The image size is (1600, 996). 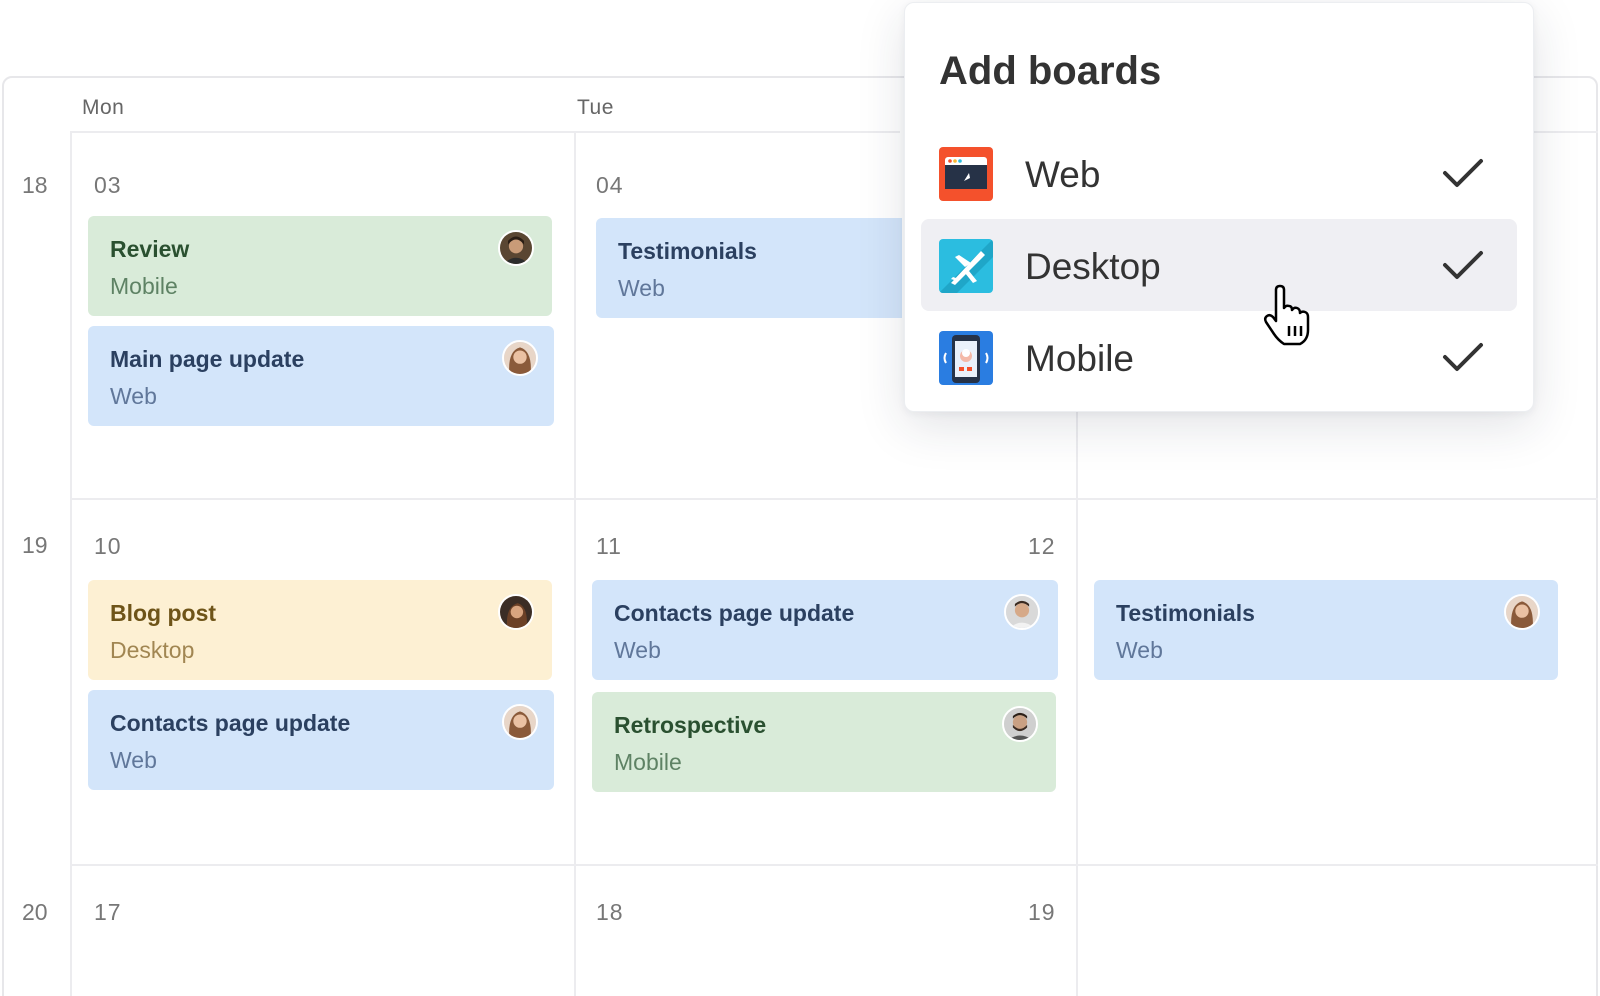 I want to click on event-board: Desktop, so click(x=152, y=650).